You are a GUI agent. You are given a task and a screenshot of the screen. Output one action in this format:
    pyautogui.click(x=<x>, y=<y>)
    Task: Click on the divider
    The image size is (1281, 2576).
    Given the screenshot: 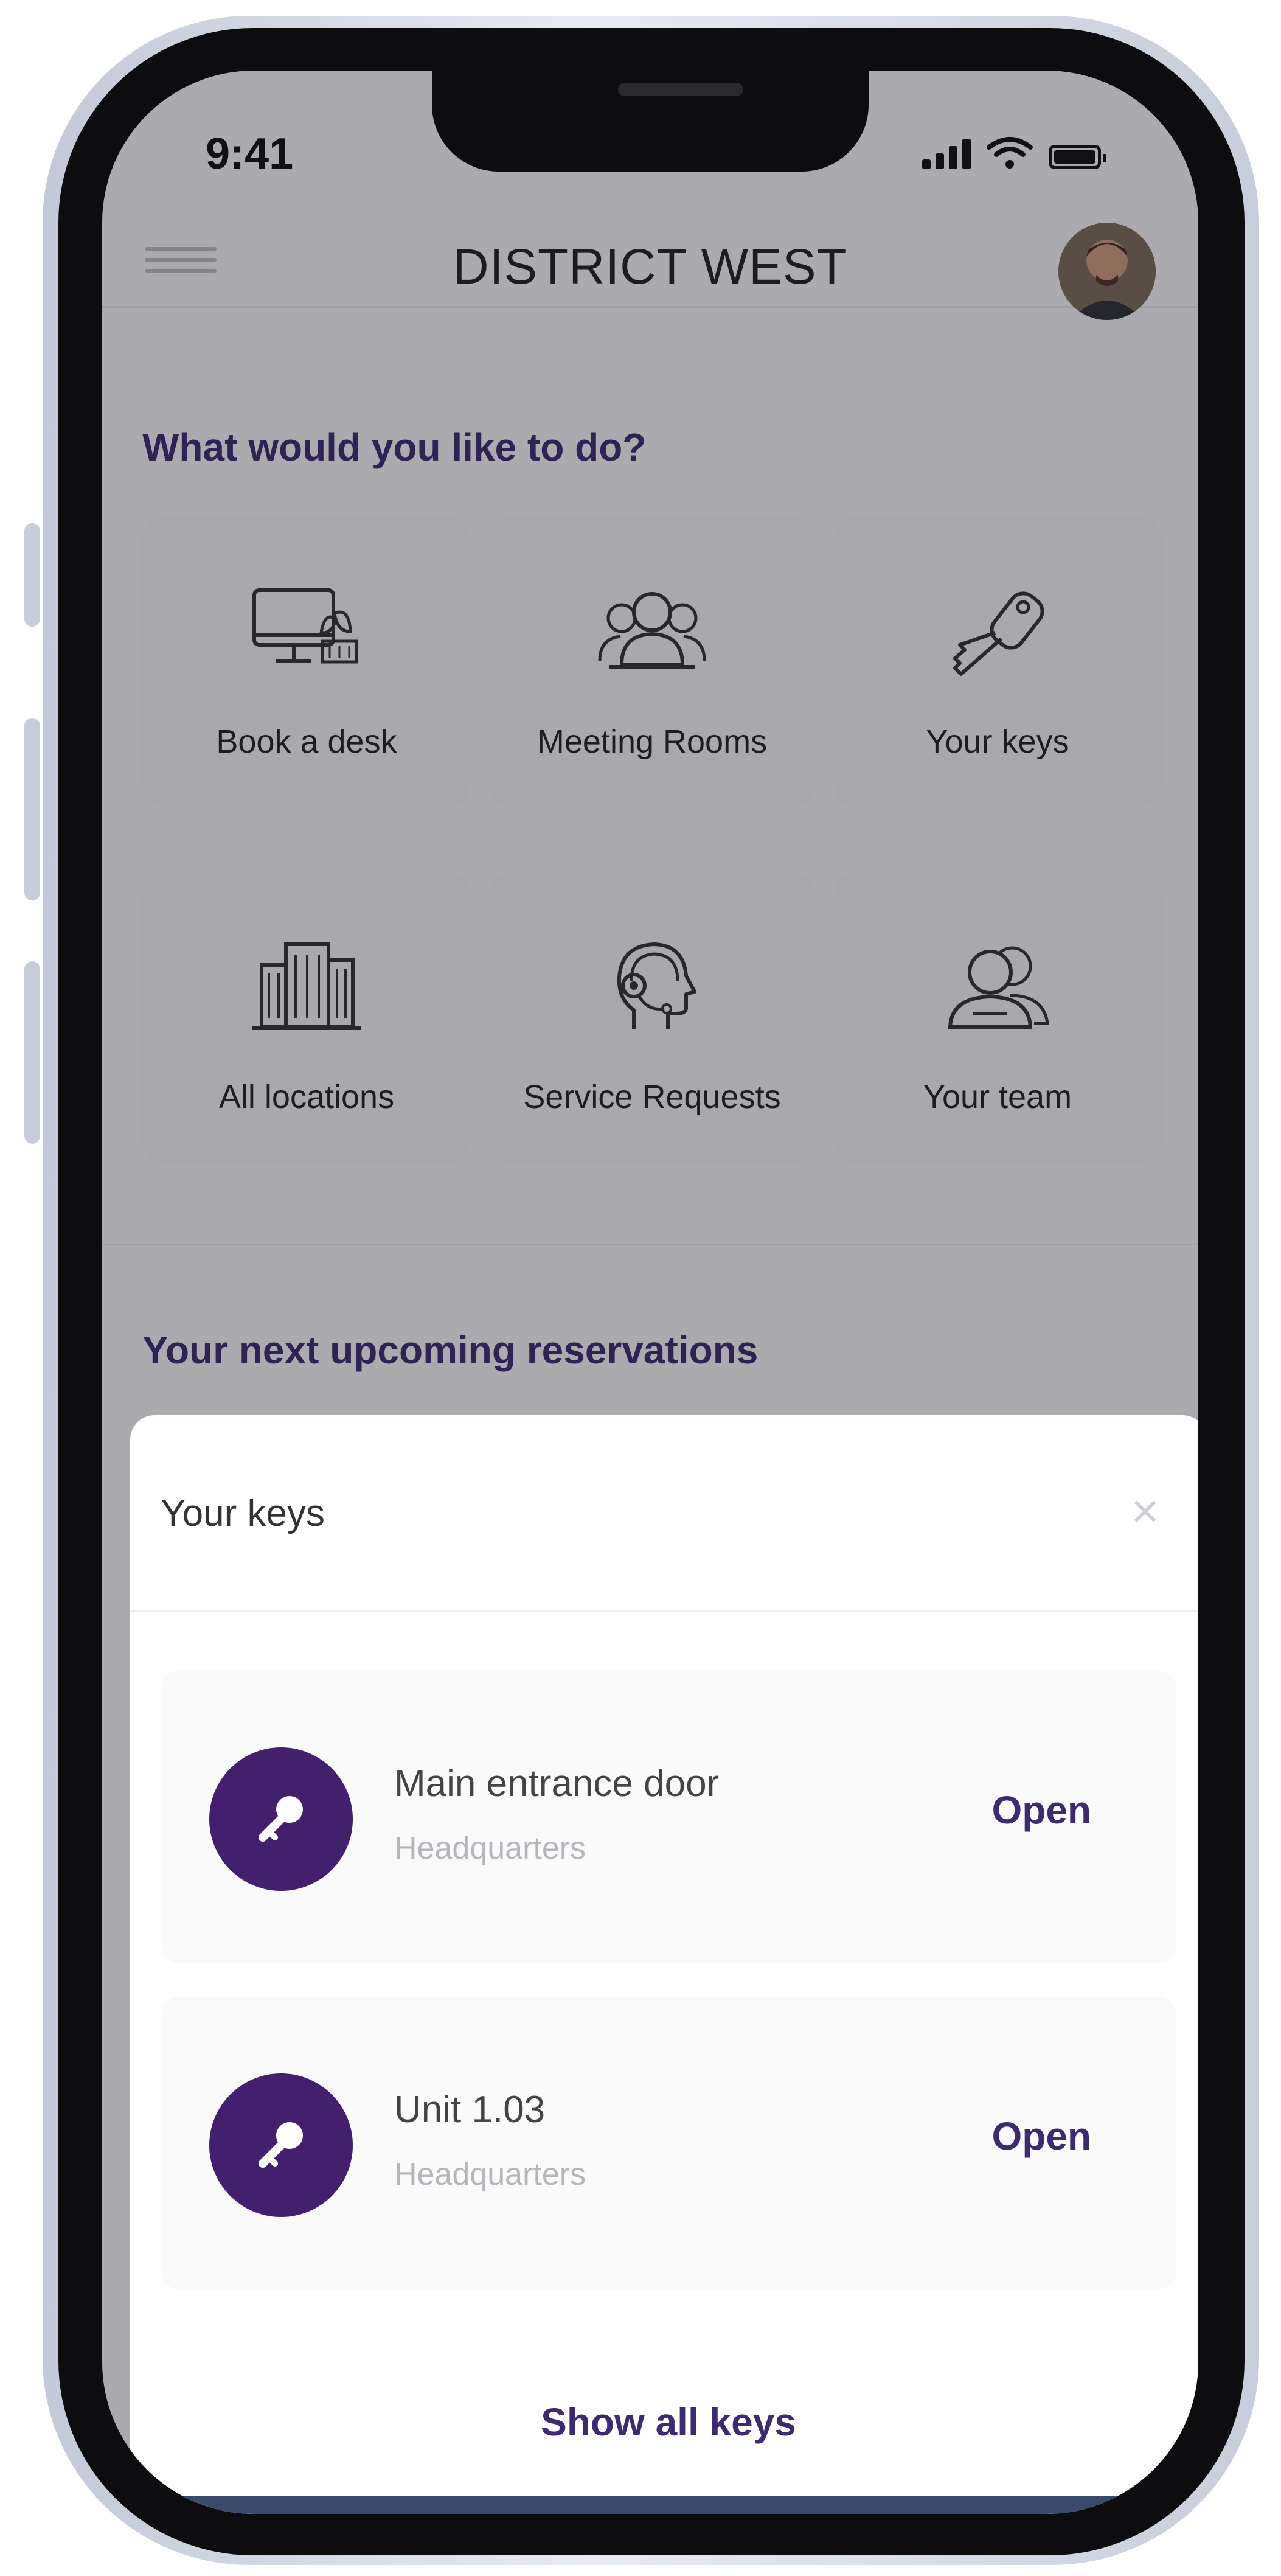 What is the action you would take?
    pyautogui.click(x=664, y=1611)
    